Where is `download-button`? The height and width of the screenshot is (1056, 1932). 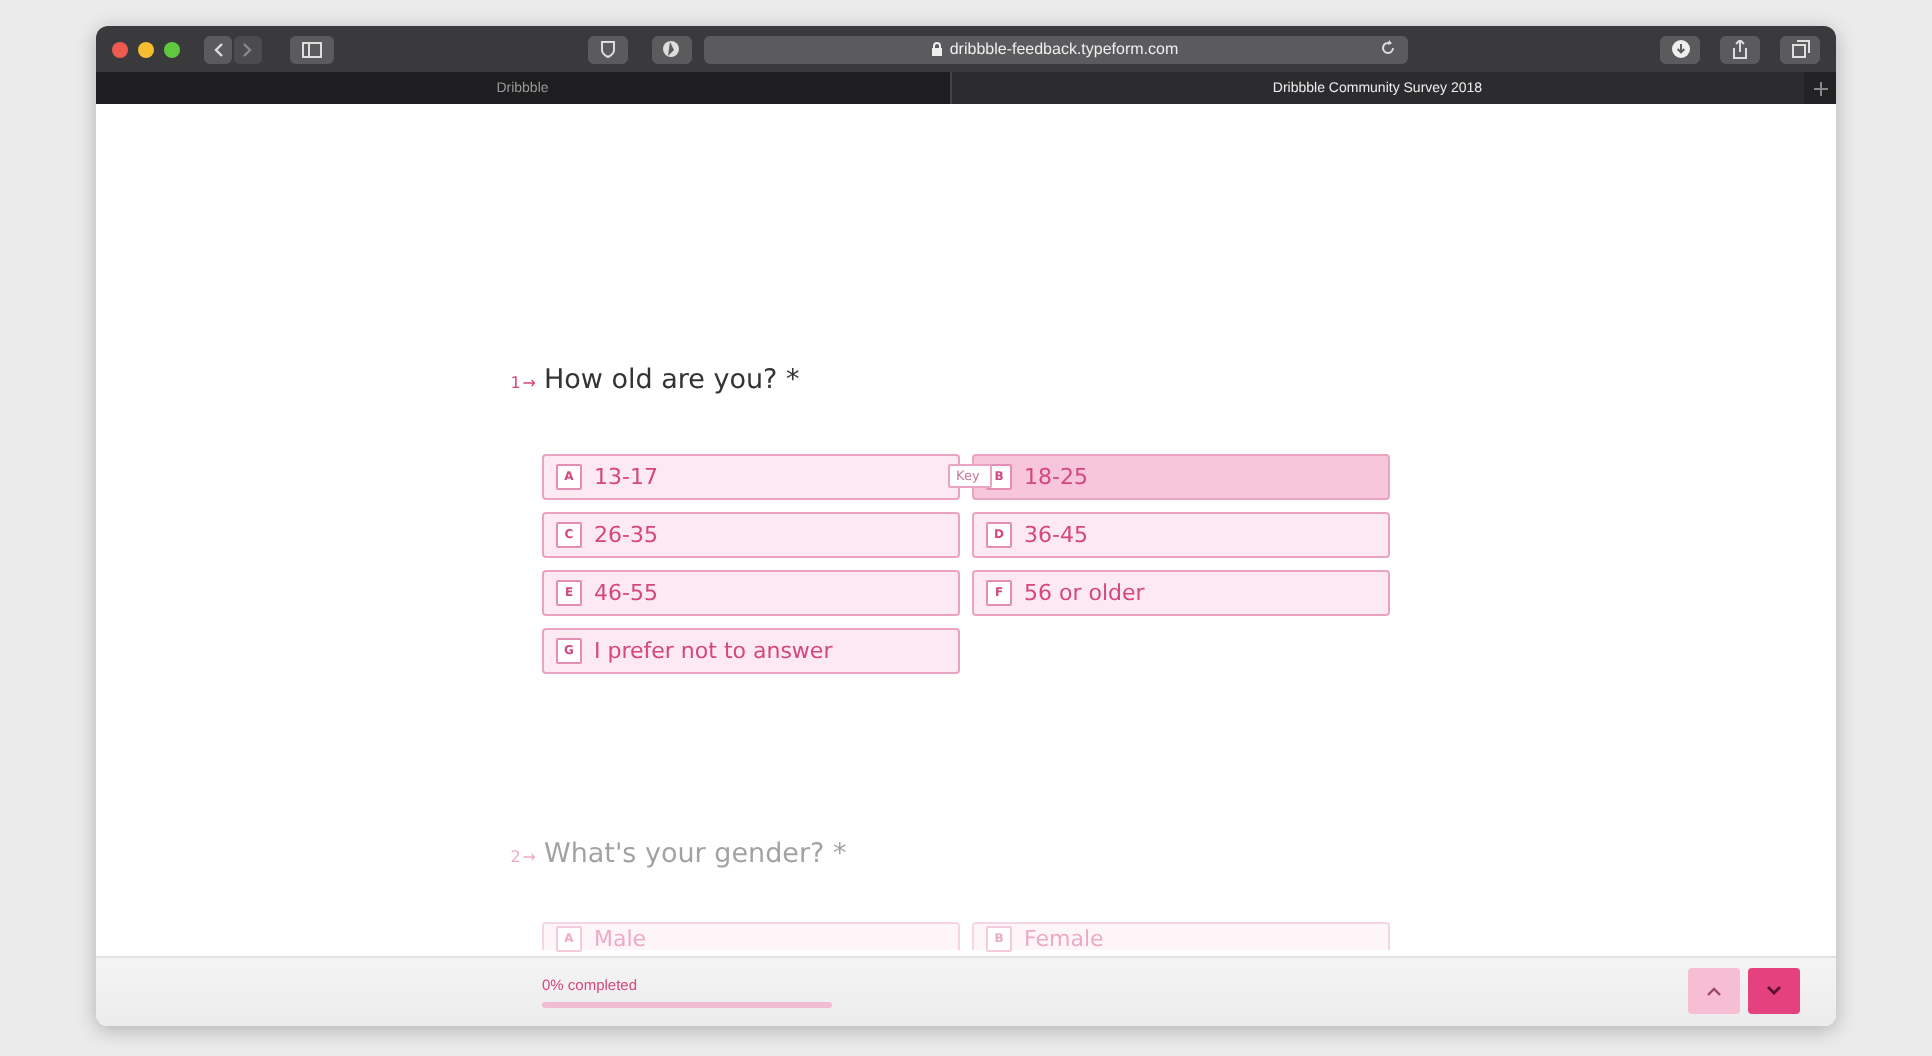 download-button is located at coordinates (1680, 49).